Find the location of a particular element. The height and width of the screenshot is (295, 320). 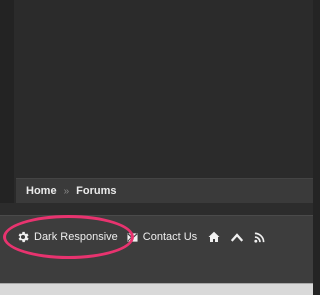

home-icon is located at coordinates (214, 237).